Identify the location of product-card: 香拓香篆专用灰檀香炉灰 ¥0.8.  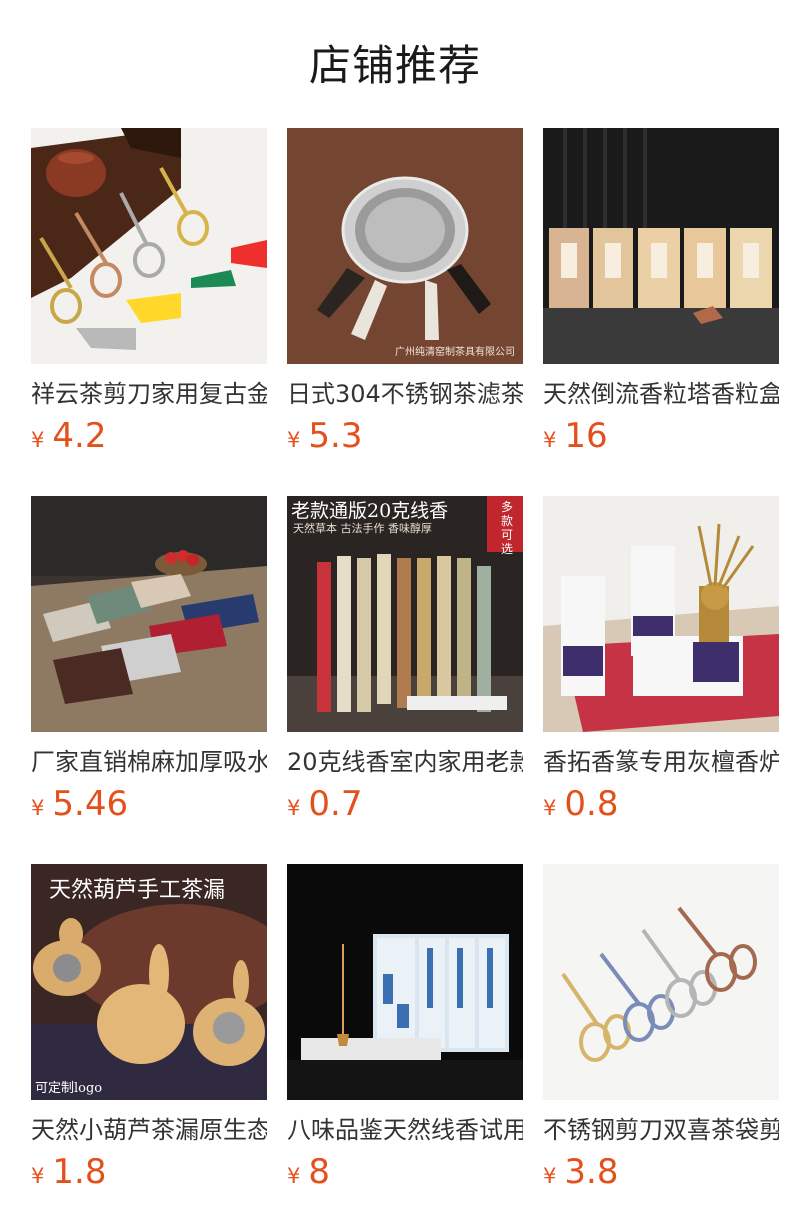
(661, 680).